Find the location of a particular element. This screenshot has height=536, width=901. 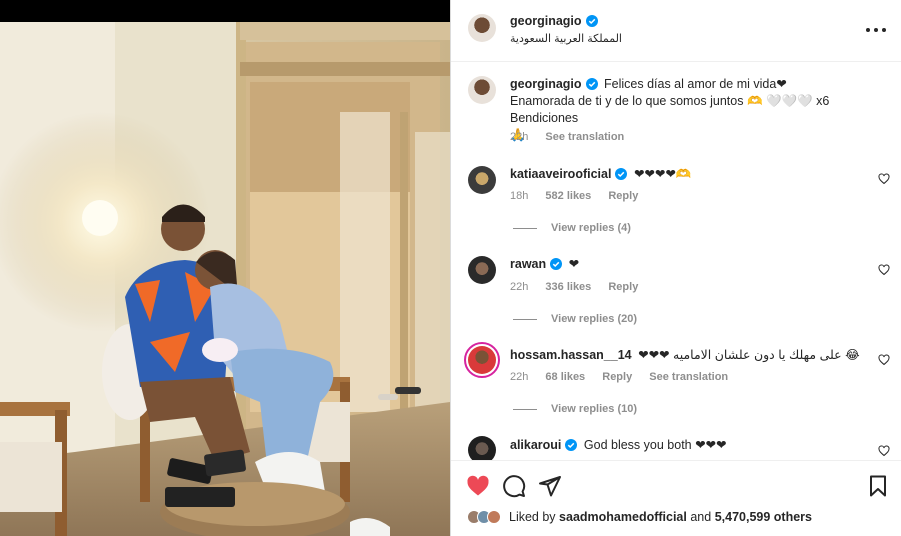

view-replies-label: View replies (20) is located at coordinates (594, 319).